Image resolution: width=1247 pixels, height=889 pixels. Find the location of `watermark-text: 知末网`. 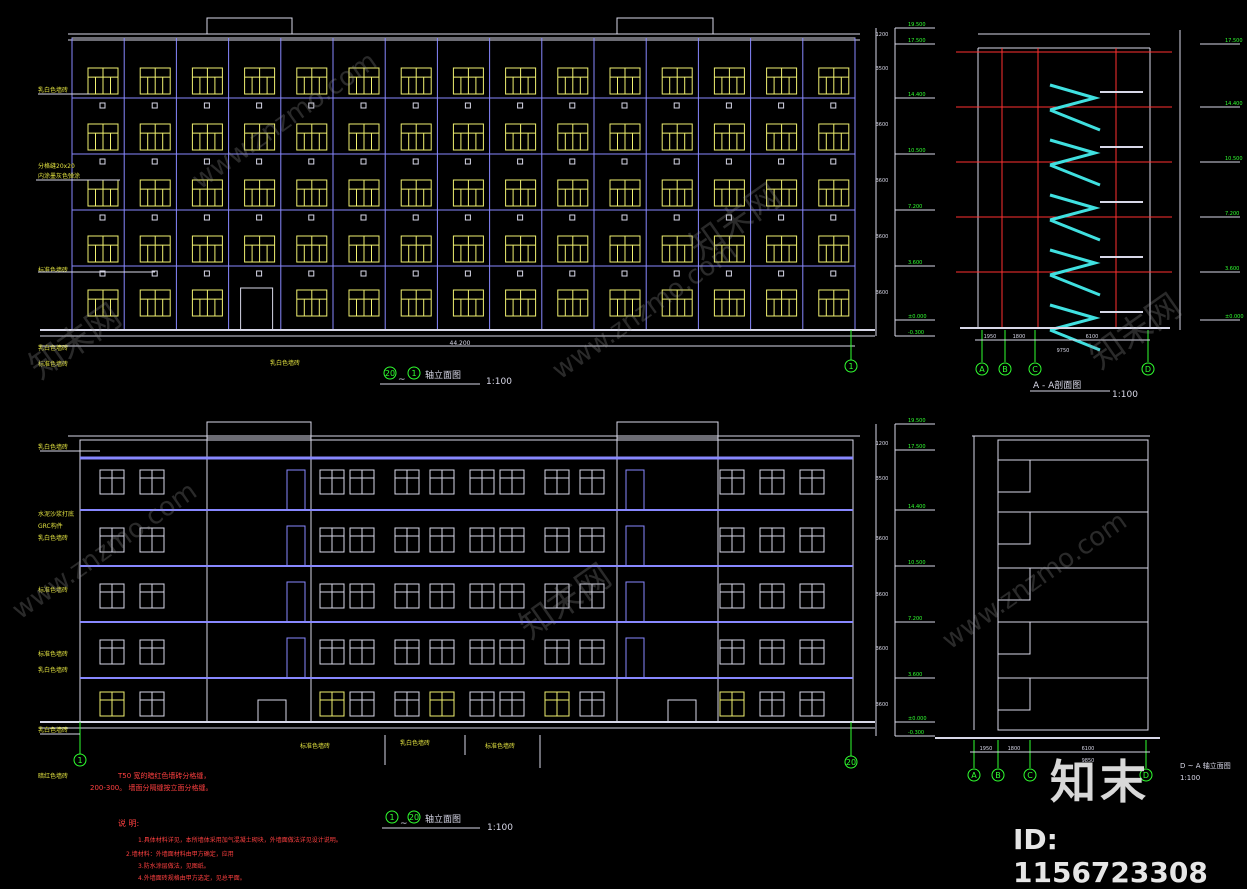

watermark-text: 知末网 is located at coordinates (565, 601).